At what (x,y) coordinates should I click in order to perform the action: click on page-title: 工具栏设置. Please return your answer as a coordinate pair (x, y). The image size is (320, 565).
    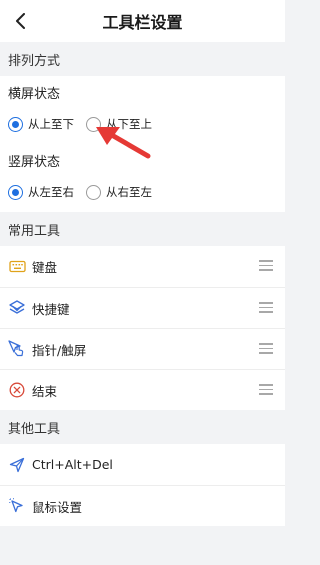
    Looking at the image, I should click on (142, 22).